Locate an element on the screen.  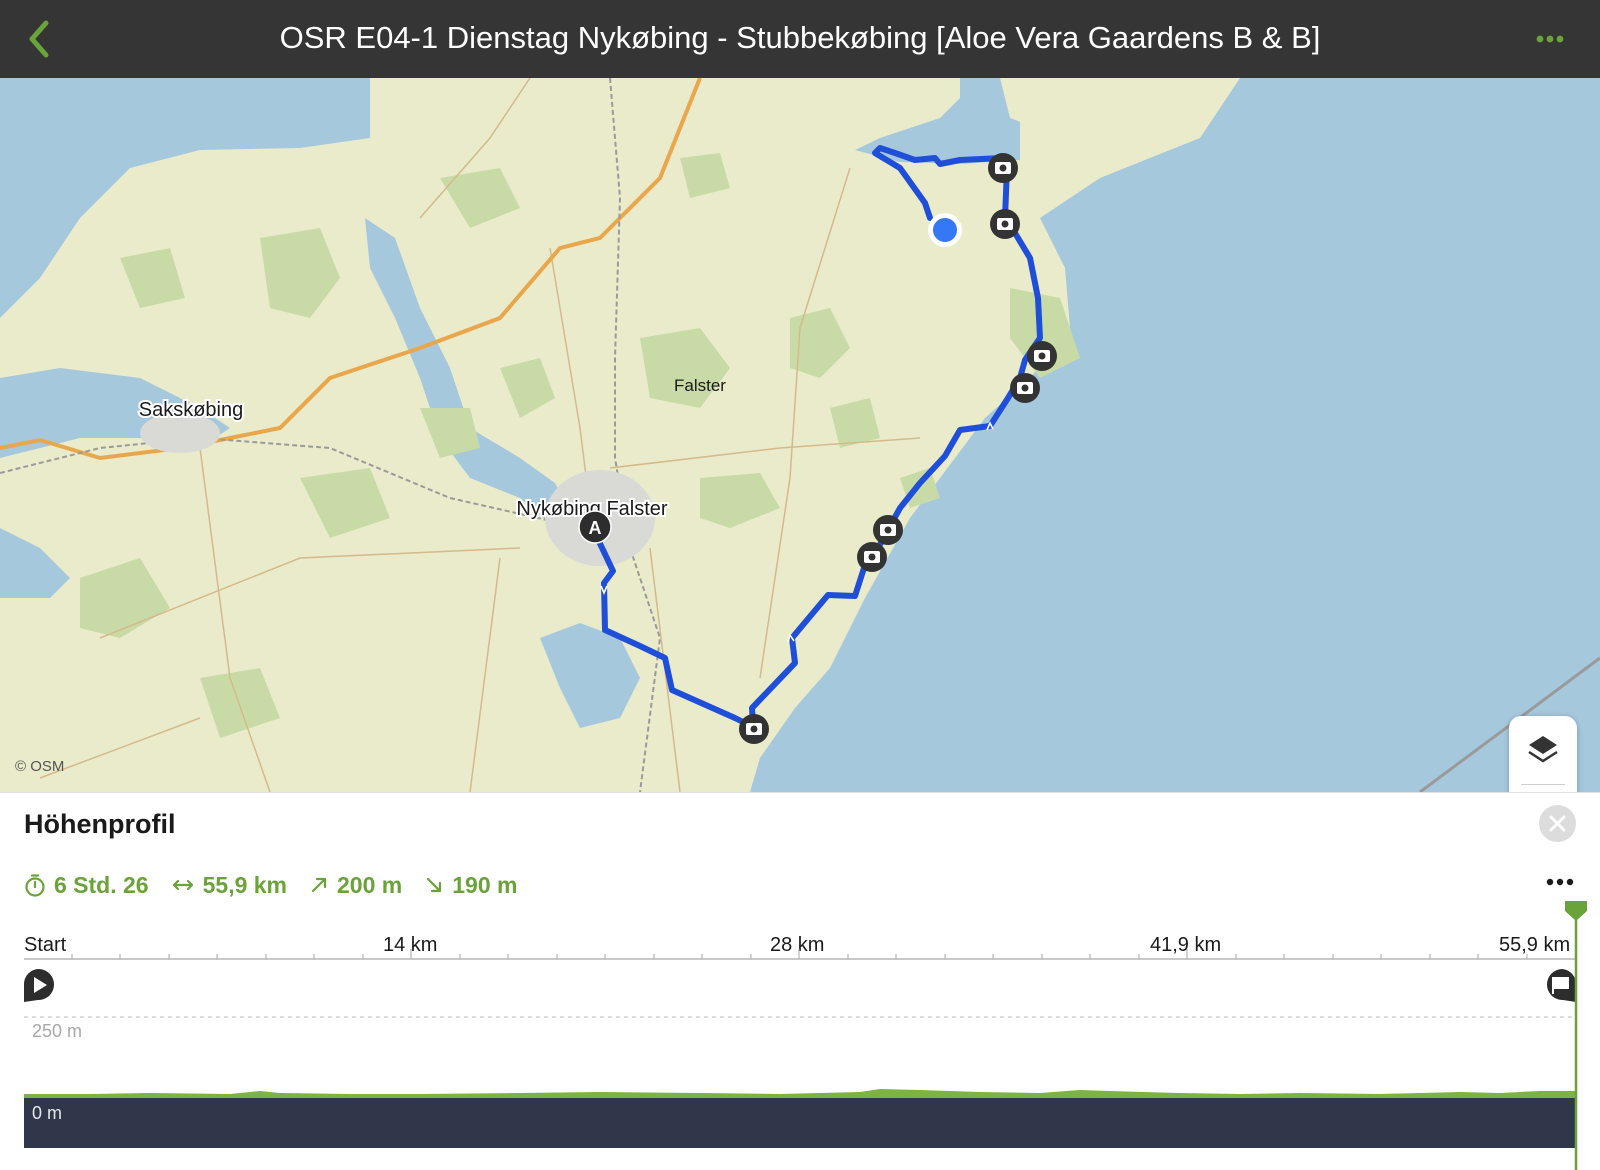
start-marker: A is located at coordinates (595, 527).